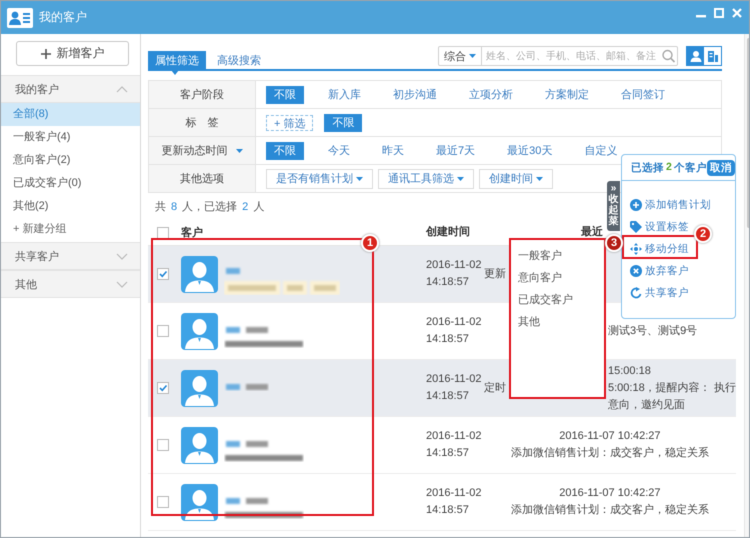  Describe the element at coordinates (669, 167) in the screenshot. I see `panel-title: 已选择 2 个客户` at that location.